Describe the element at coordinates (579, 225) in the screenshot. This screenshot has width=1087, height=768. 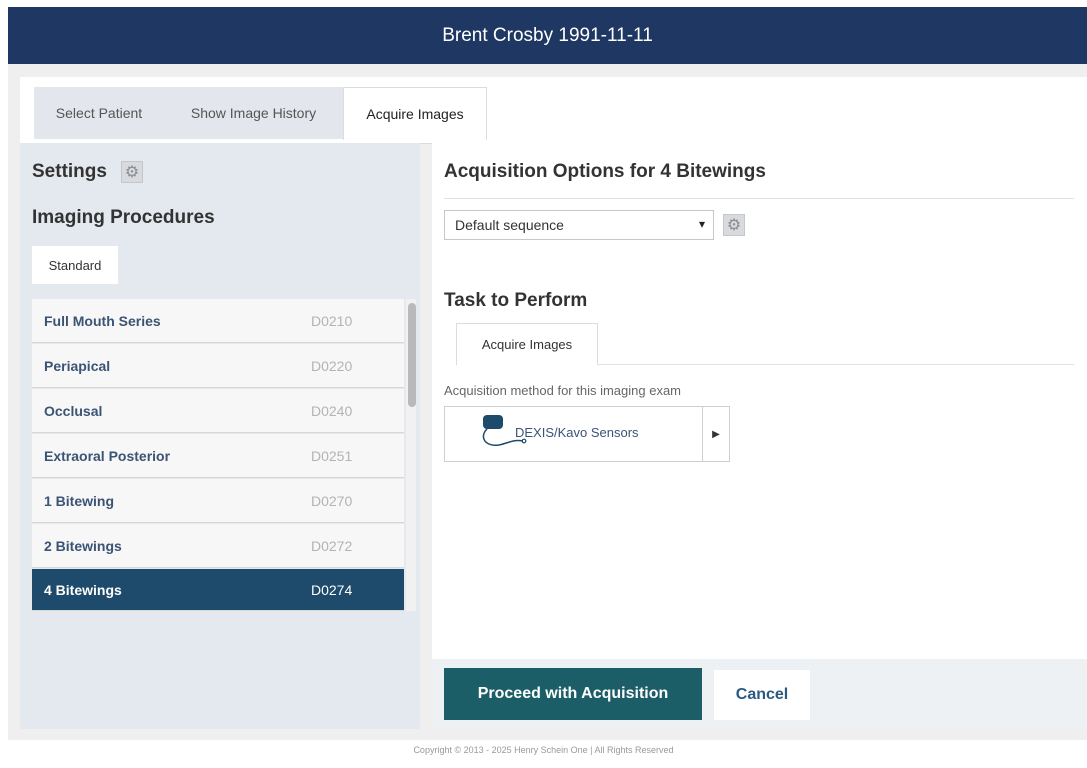
I see `sequence-select: Default sequence ▾` at that location.